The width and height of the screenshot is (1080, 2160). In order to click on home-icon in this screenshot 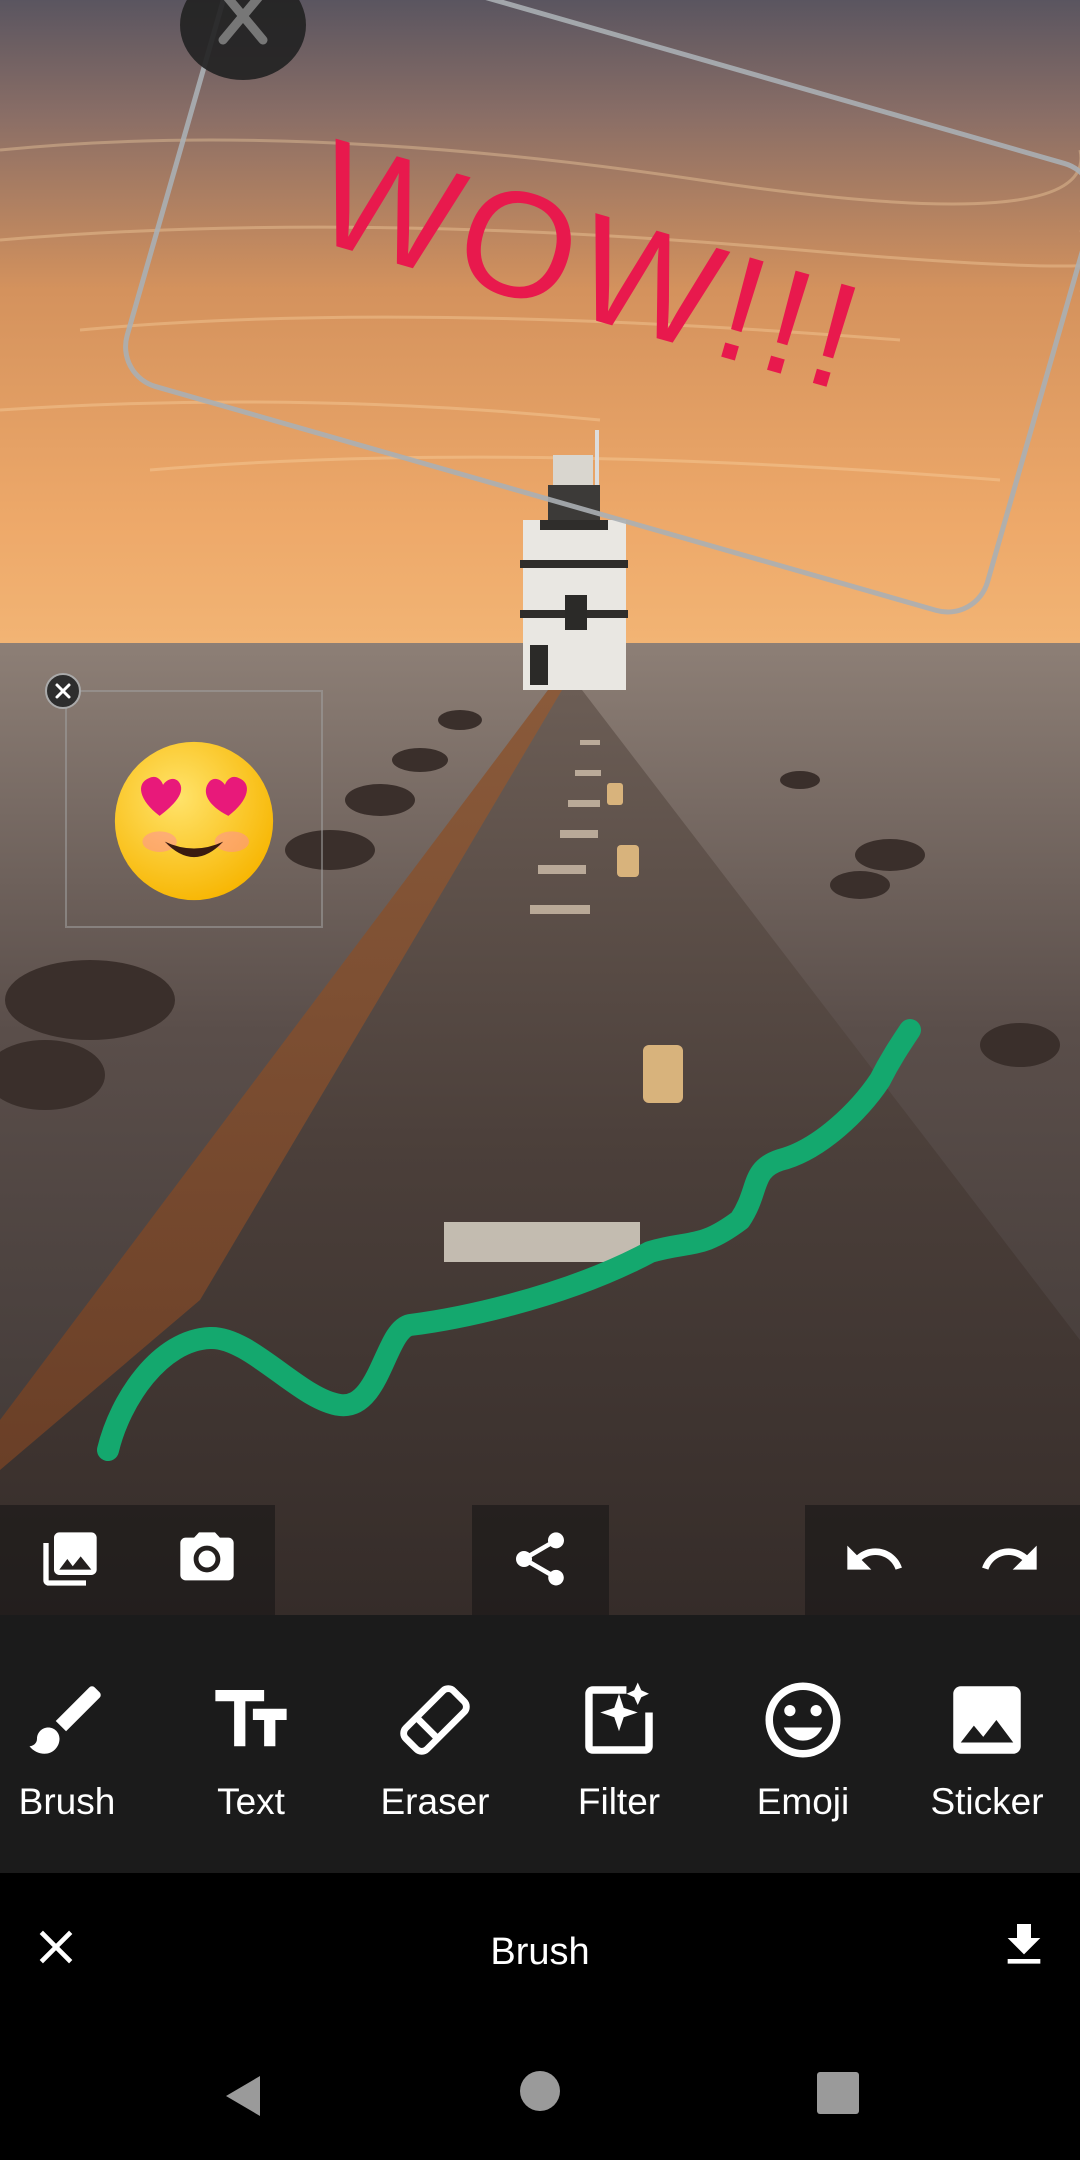, I will do `click(540, 2091)`.